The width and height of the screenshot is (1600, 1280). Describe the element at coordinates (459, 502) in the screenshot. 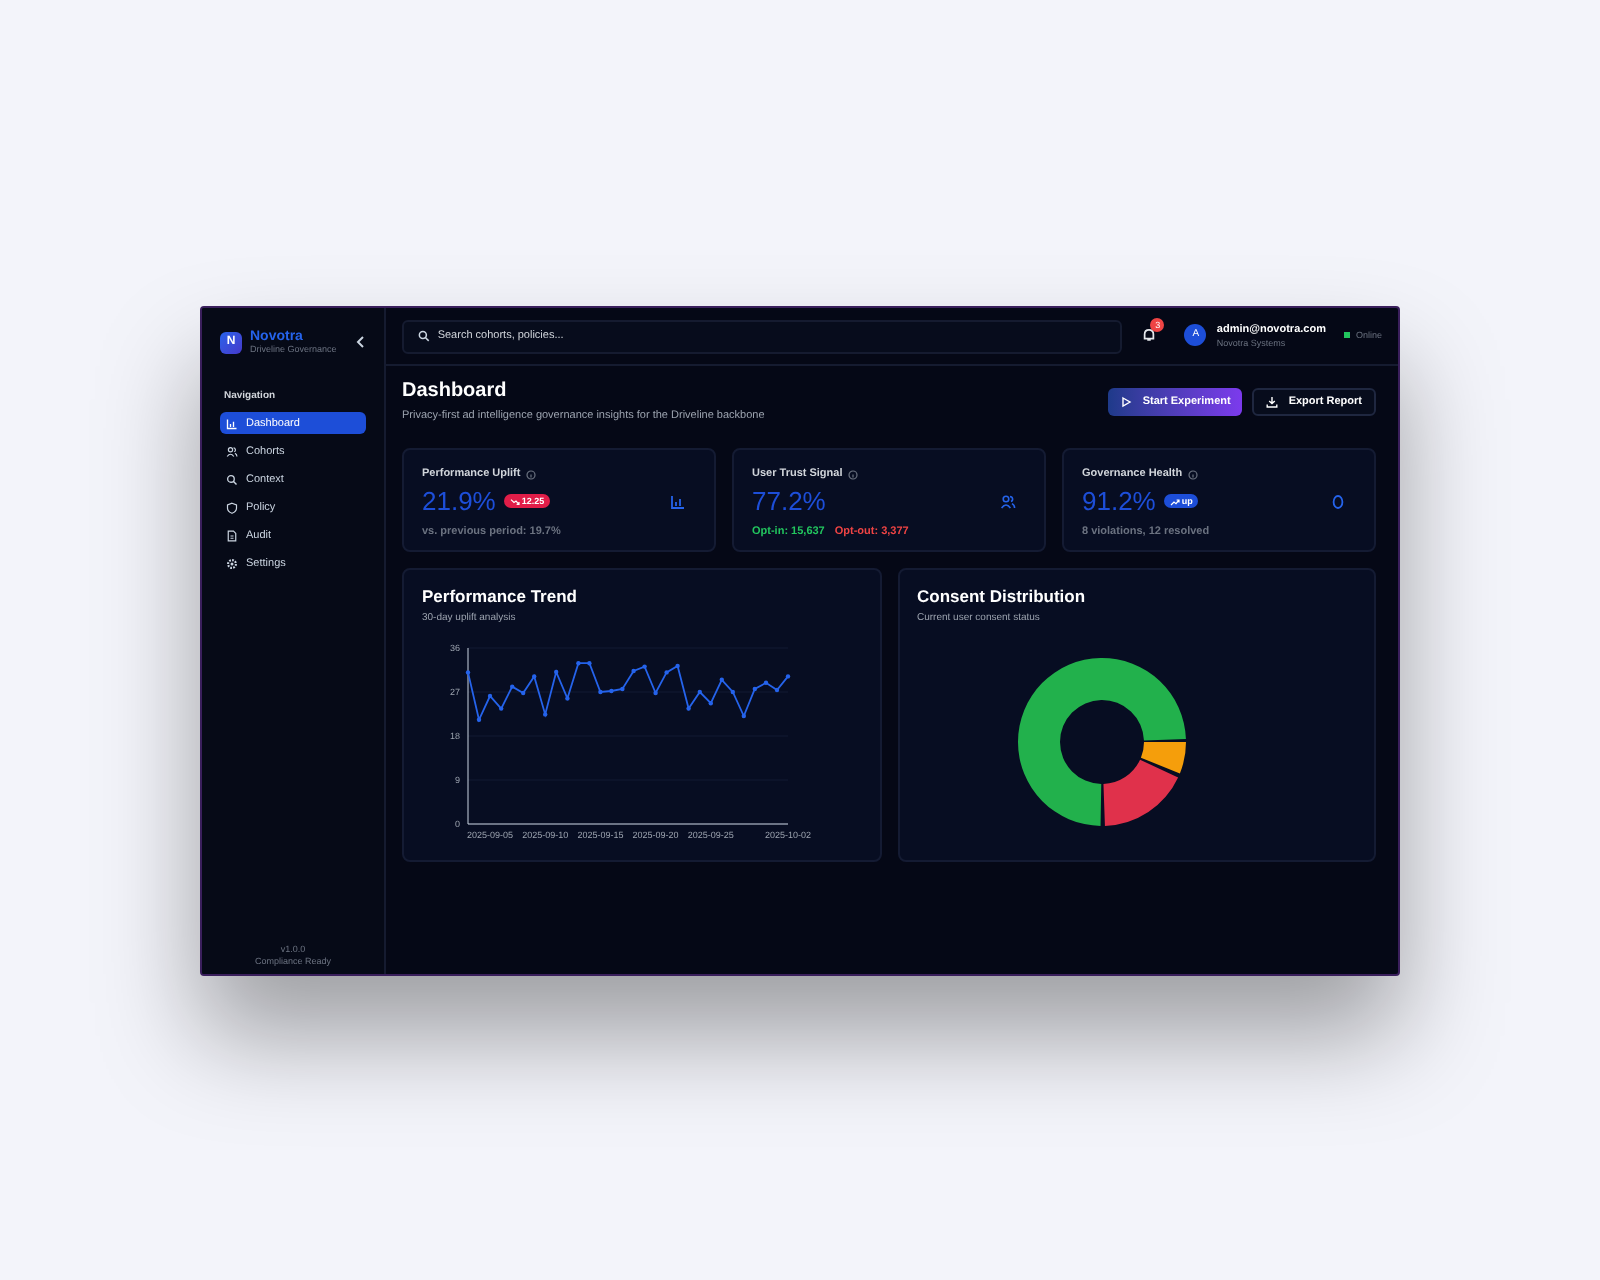

I see `card-value: 21.9%` at that location.